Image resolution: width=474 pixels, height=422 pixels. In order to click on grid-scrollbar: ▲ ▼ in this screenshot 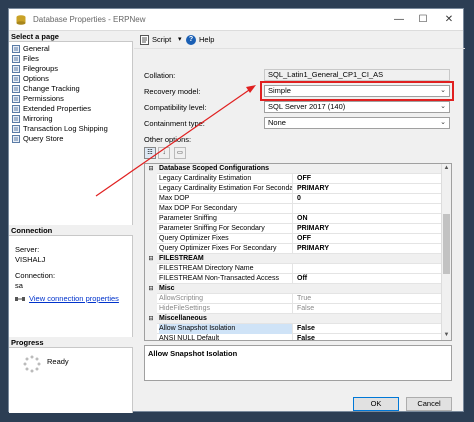, I will do `click(446, 252)`.